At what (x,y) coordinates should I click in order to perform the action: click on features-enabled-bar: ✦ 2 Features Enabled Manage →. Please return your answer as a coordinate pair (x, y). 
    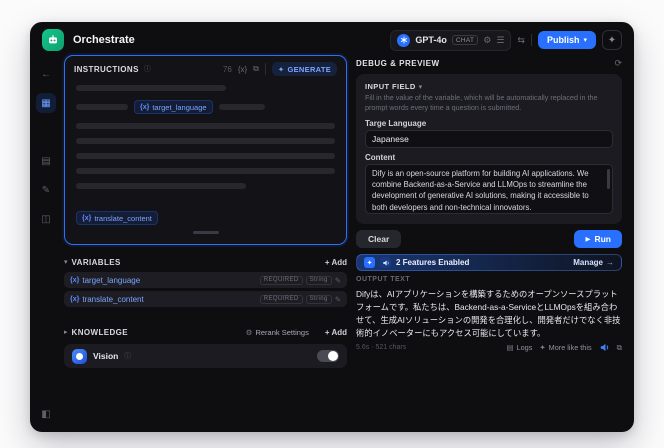
    Looking at the image, I should click on (489, 262).